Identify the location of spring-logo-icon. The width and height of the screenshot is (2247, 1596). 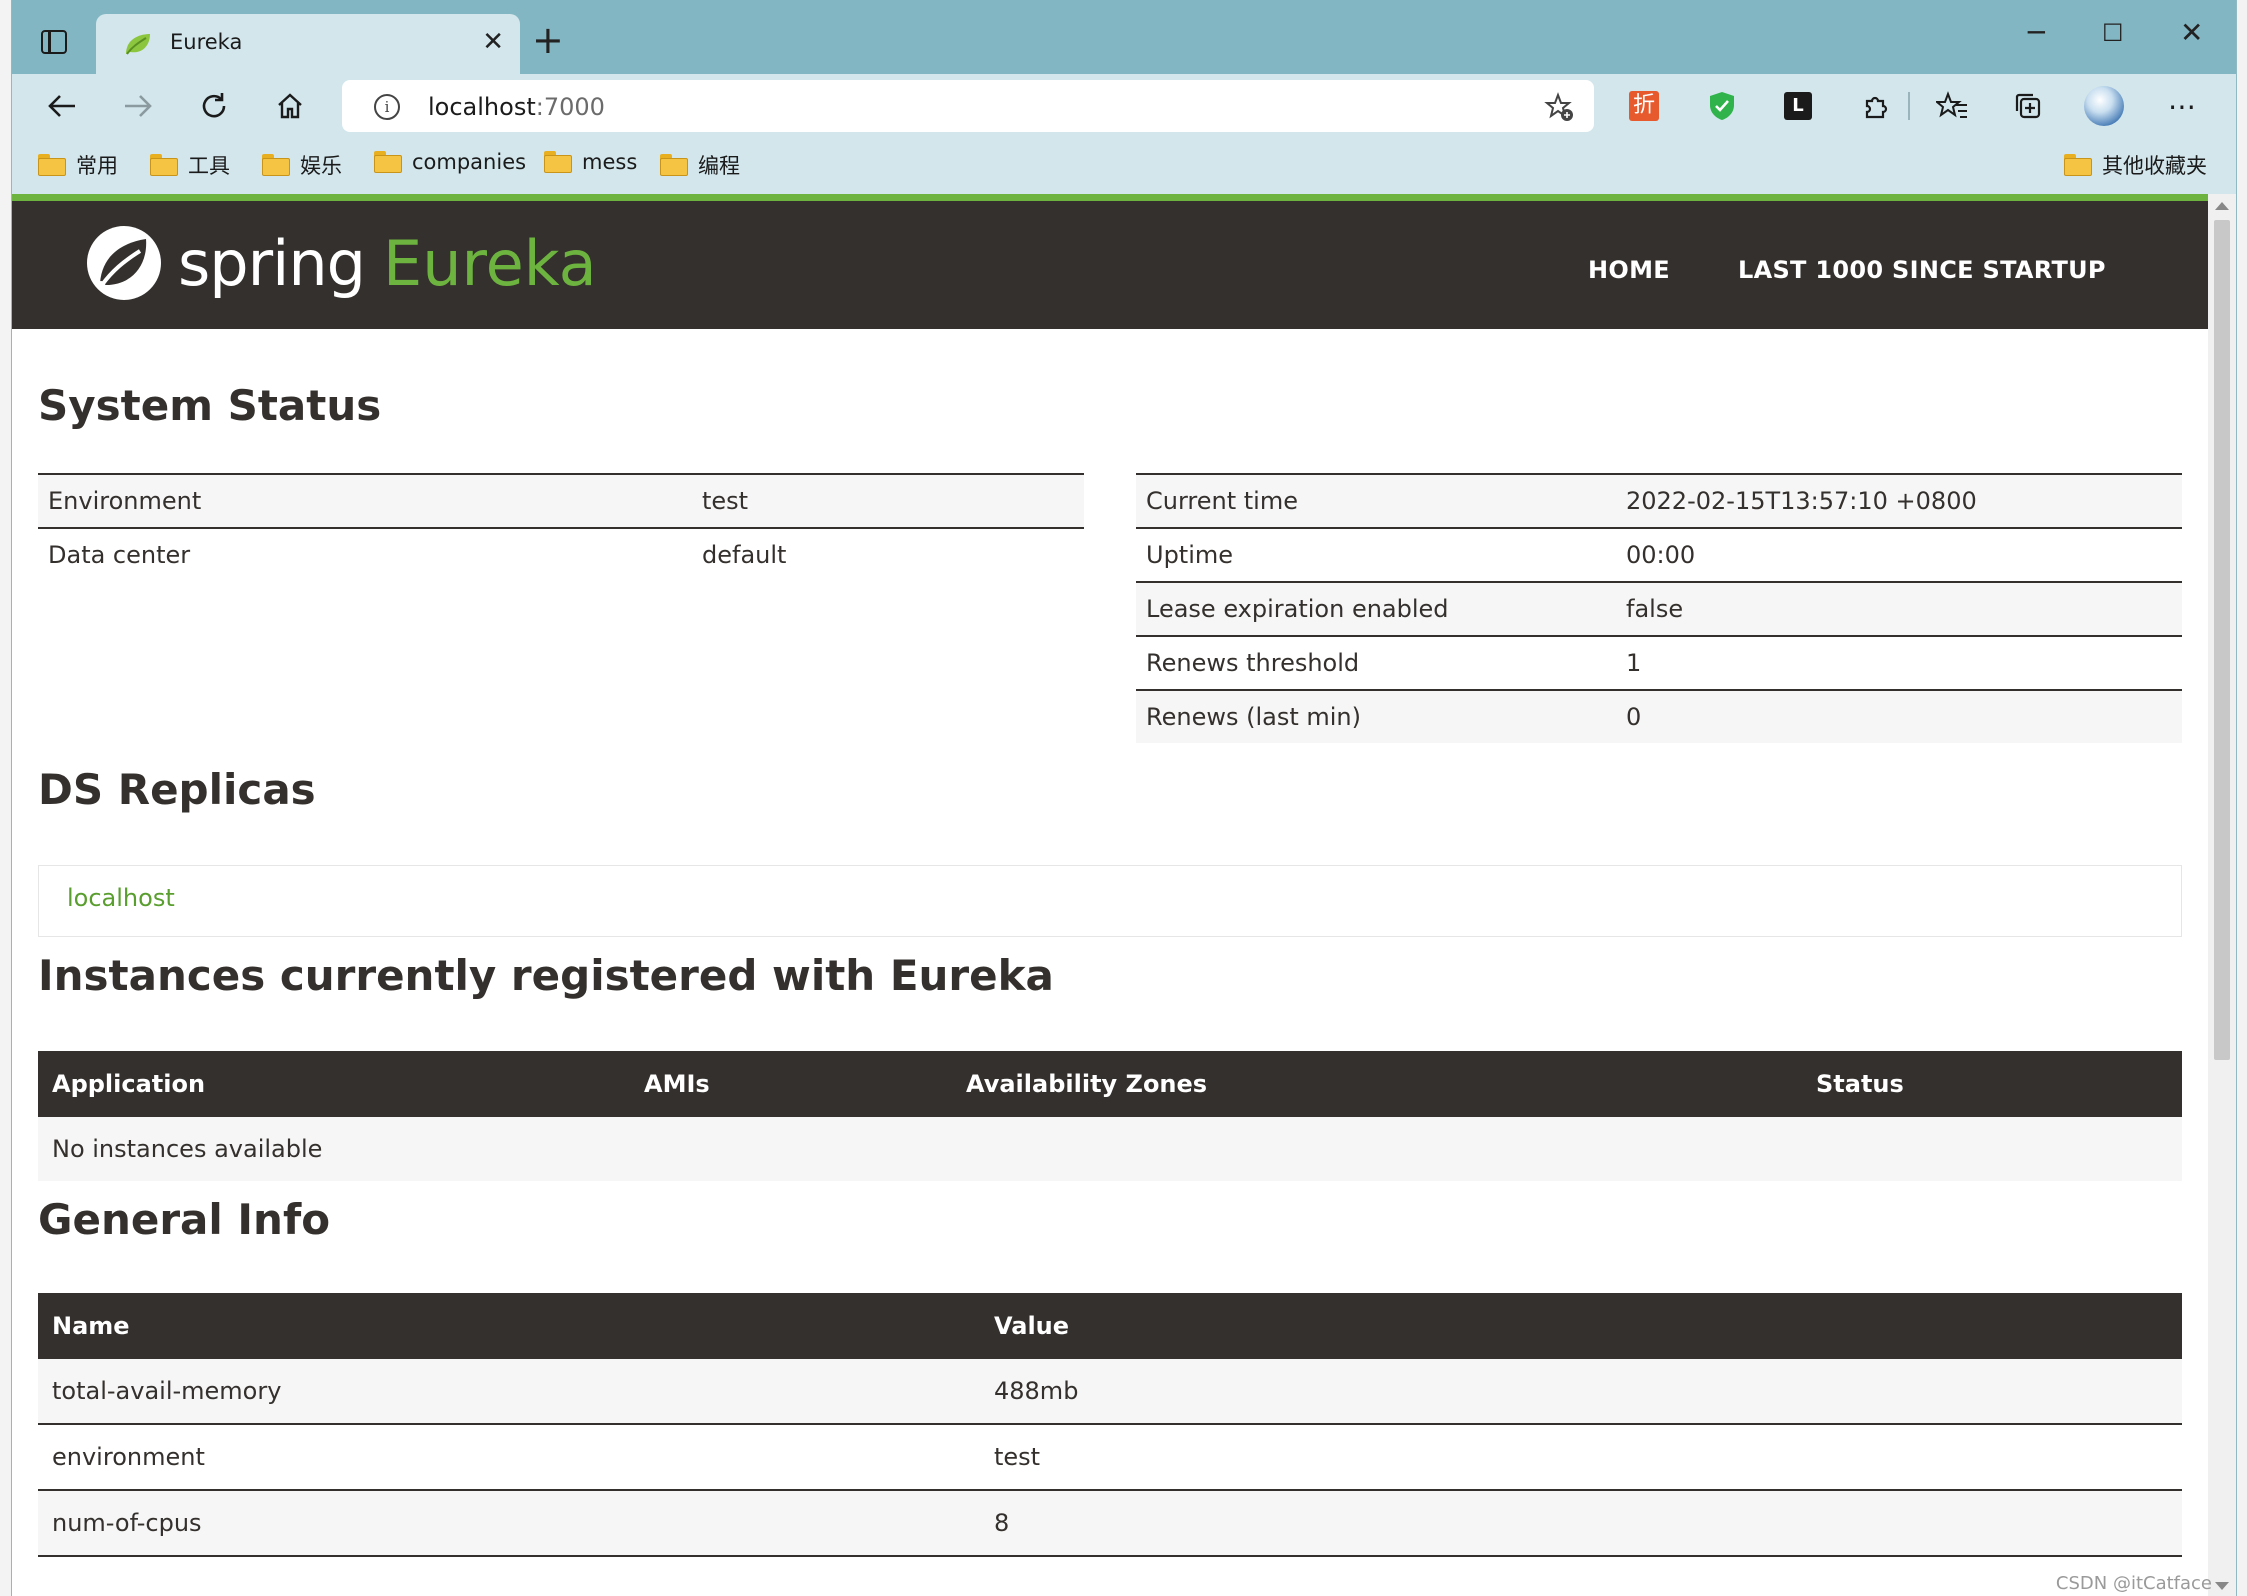
(124, 263).